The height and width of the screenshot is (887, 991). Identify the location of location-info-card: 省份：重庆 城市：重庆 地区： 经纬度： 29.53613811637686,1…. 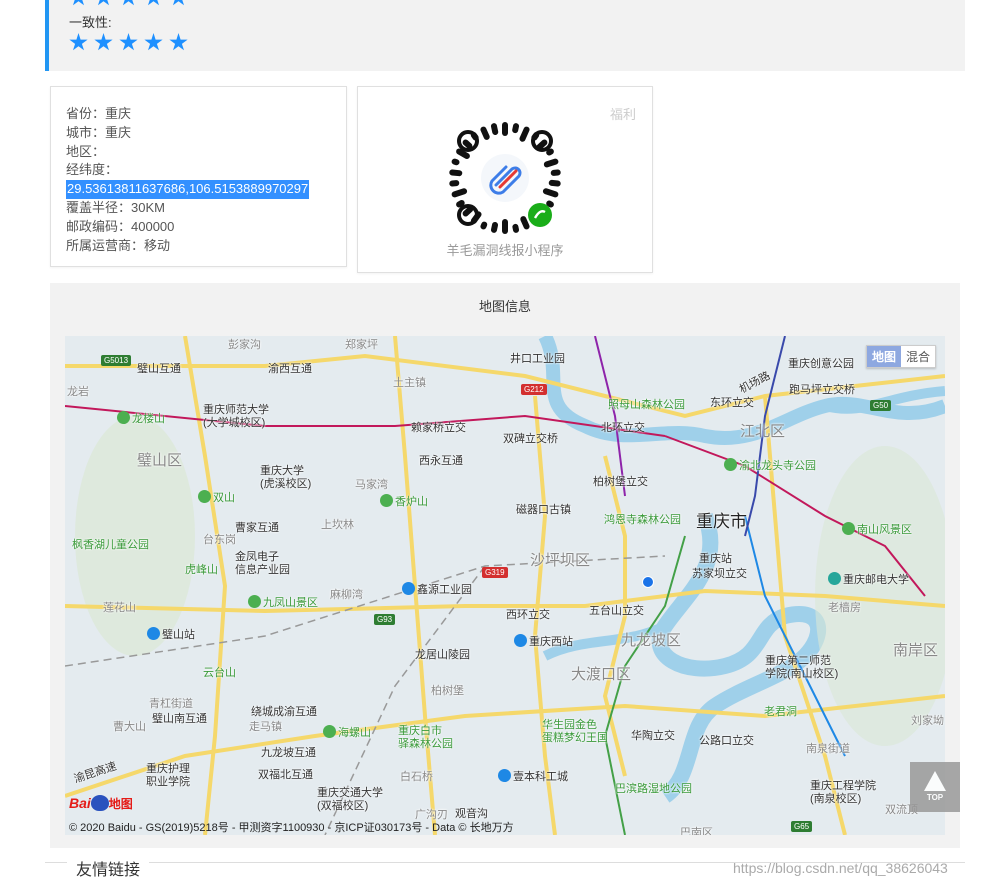
(198, 176).